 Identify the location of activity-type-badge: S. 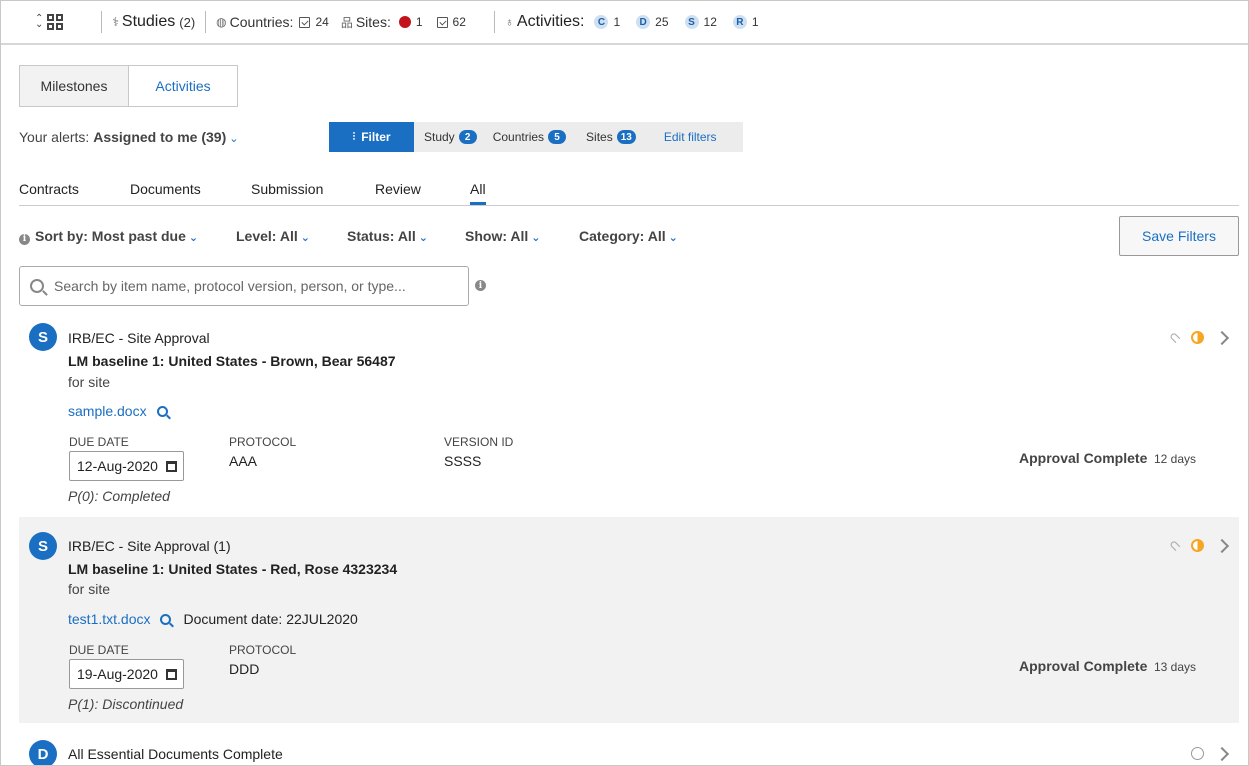
(691, 22).